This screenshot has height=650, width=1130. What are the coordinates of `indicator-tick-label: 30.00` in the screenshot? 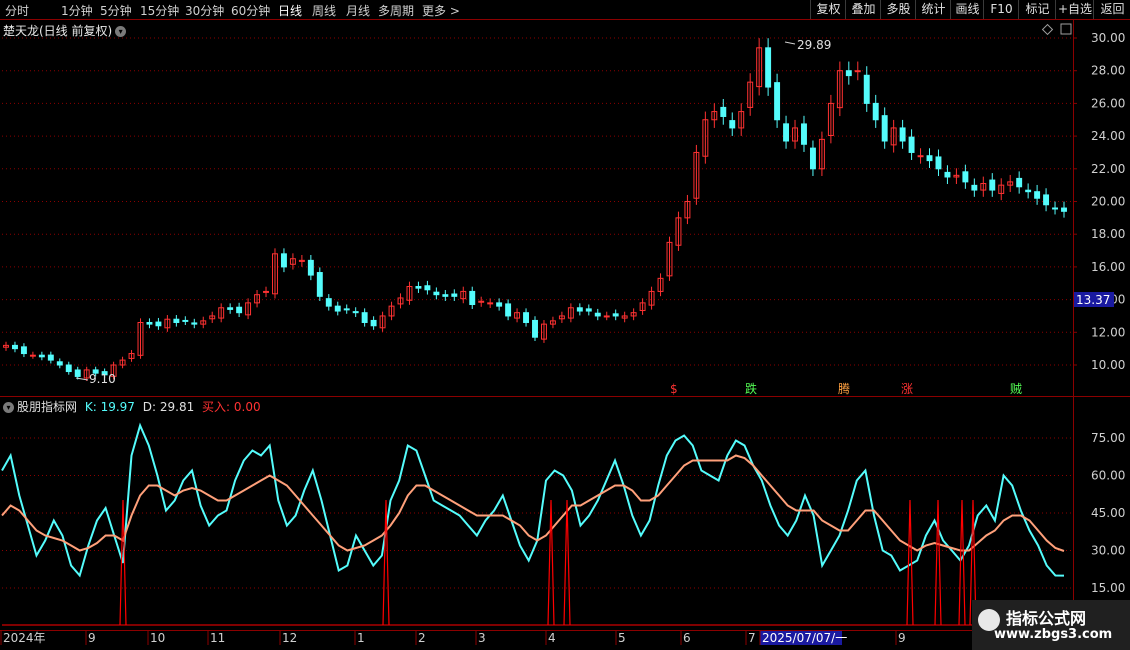 It's located at (1108, 551).